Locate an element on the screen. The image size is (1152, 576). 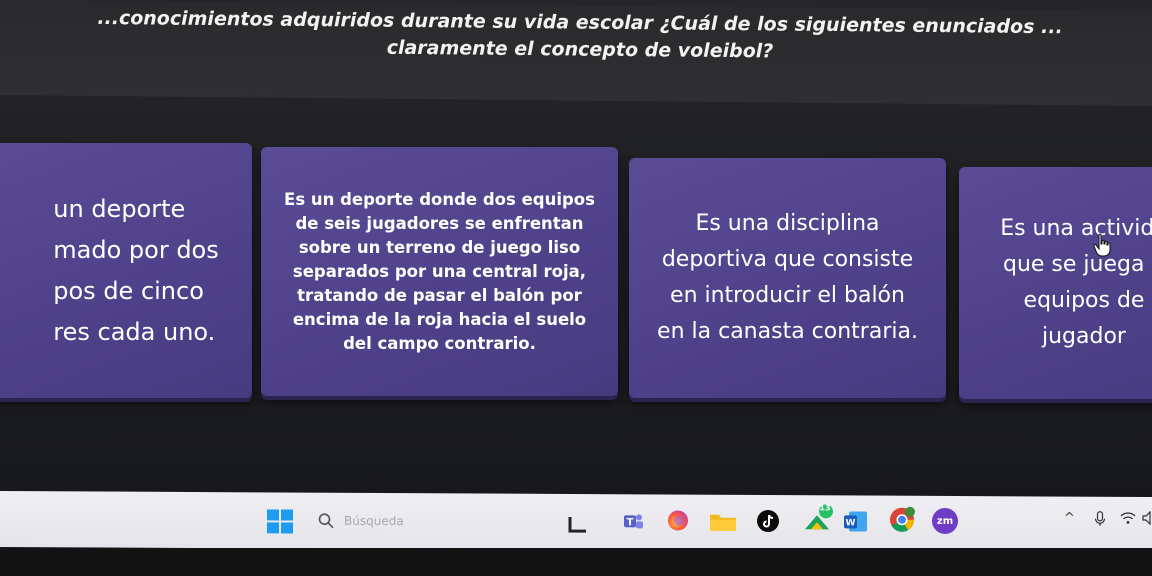
chevron-up-icon: ^ is located at coordinates (1069, 518).